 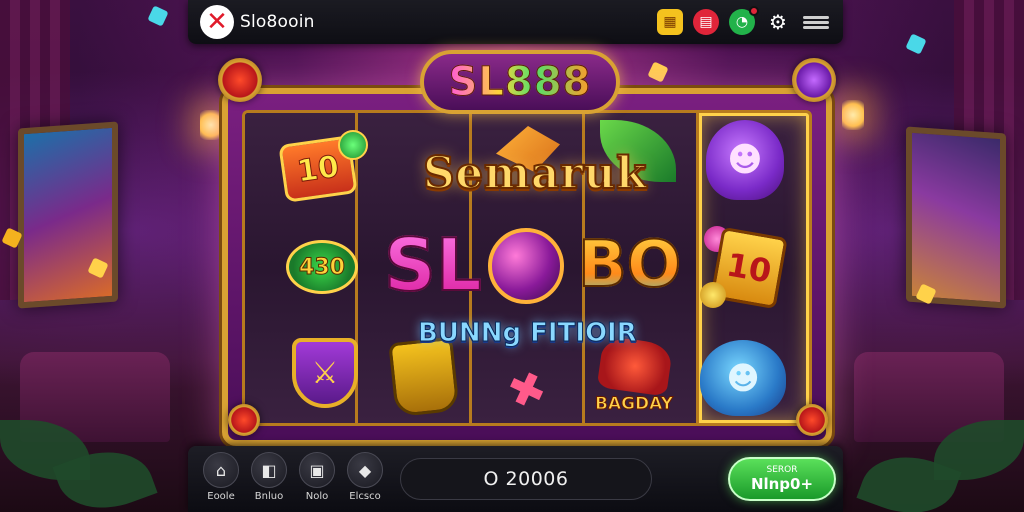 I want to click on symbol-green-chip, so click(x=353, y=145).